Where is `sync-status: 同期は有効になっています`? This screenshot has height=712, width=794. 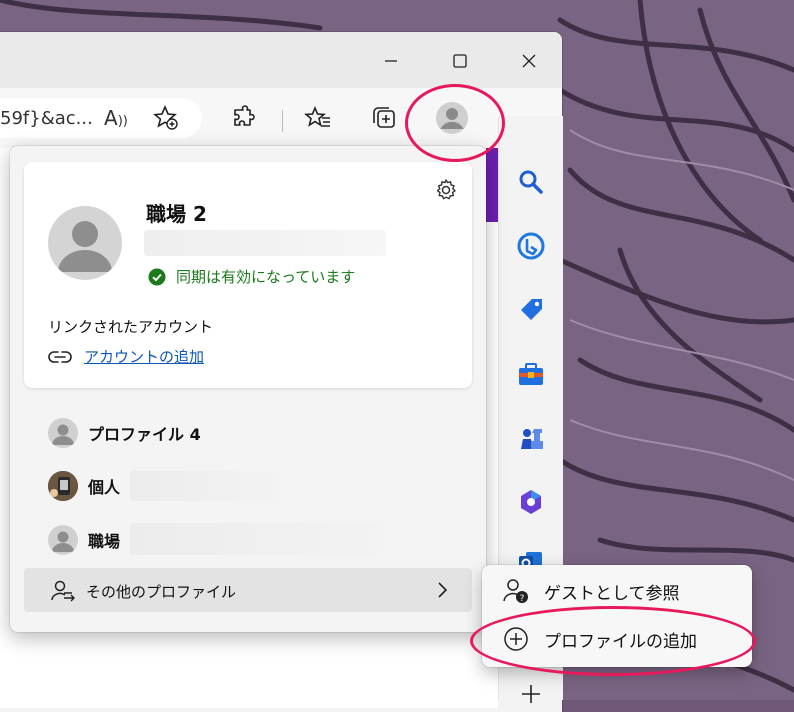 sync-status: 同期は有効になっています is located at coordinates (251, 276).